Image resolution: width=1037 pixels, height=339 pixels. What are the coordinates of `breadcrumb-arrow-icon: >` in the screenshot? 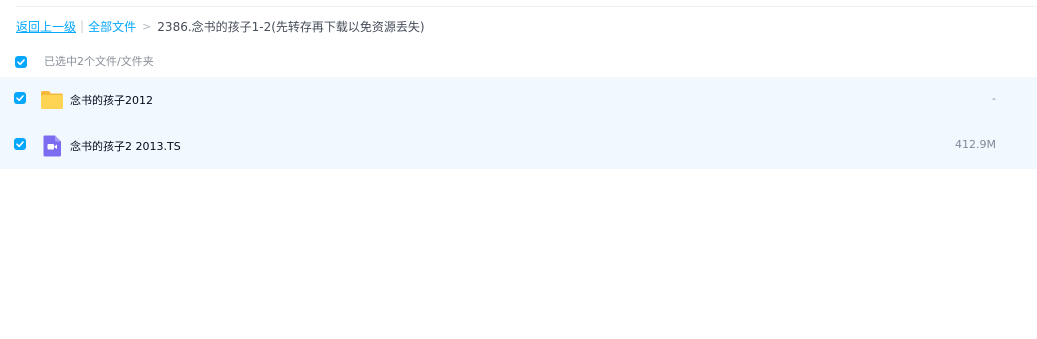 It's located at (147, 26).